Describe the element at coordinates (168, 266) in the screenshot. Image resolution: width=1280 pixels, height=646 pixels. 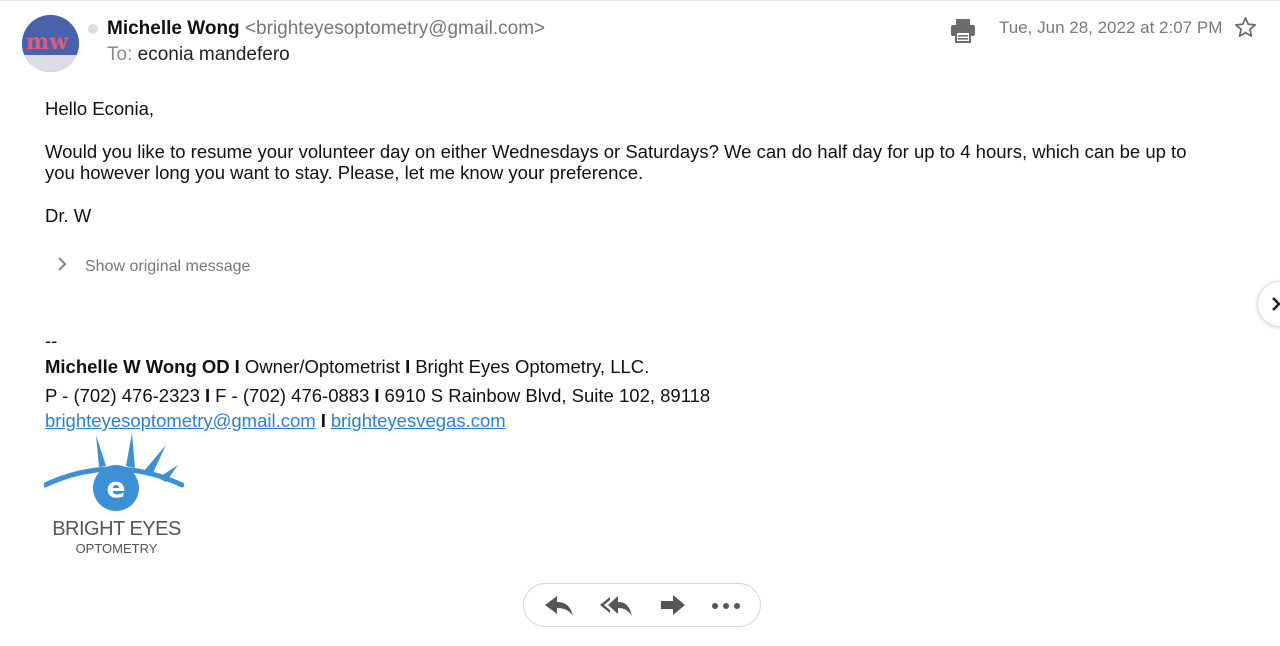
I see `show-original-label: Show original message` at that location.